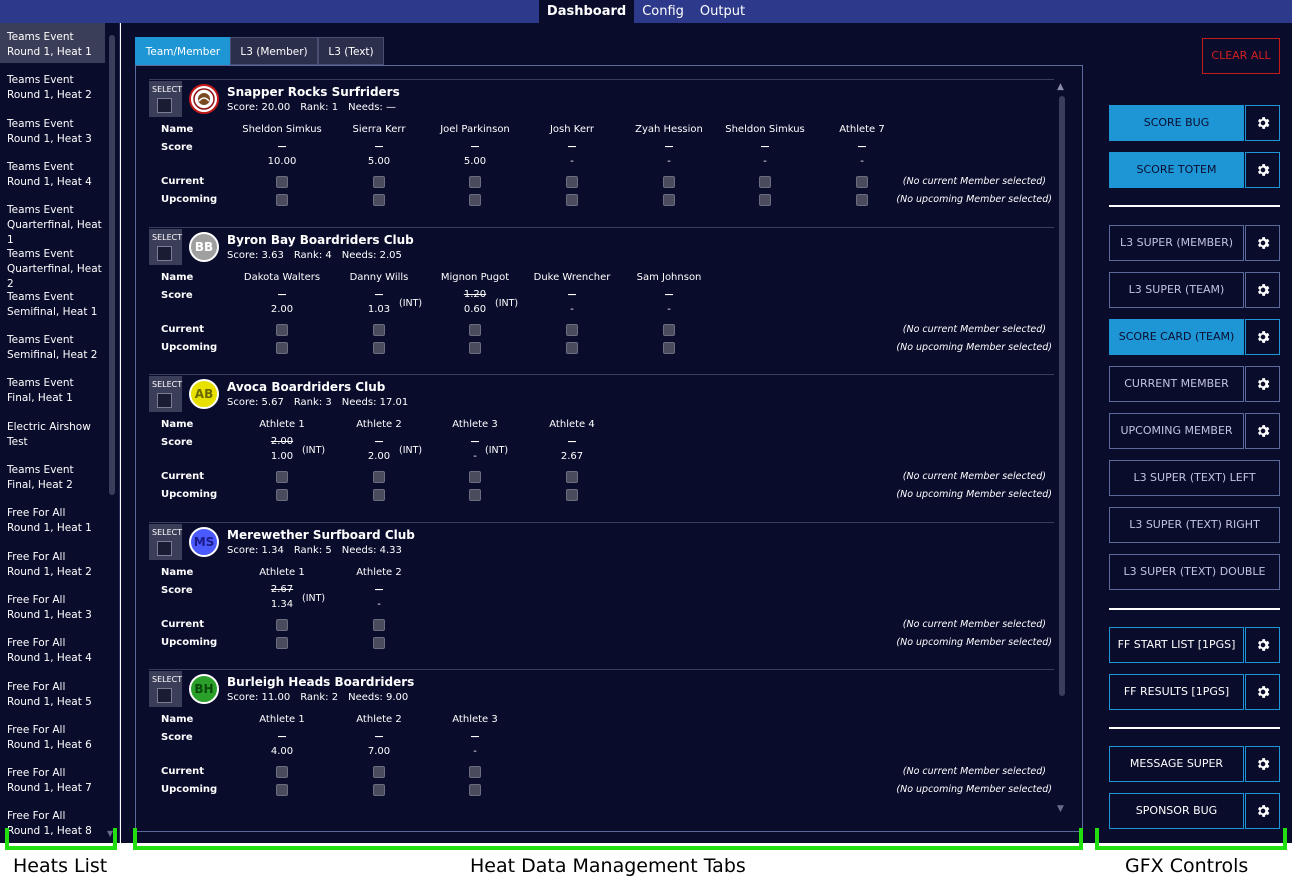 The height and width of the screenshot is (890, 1292). What do you see at coordinates (52, 346) in the screenshot?
I see `heat-item: Teams Event Semifinal, Heat 2` at bounding box center [52, 346].